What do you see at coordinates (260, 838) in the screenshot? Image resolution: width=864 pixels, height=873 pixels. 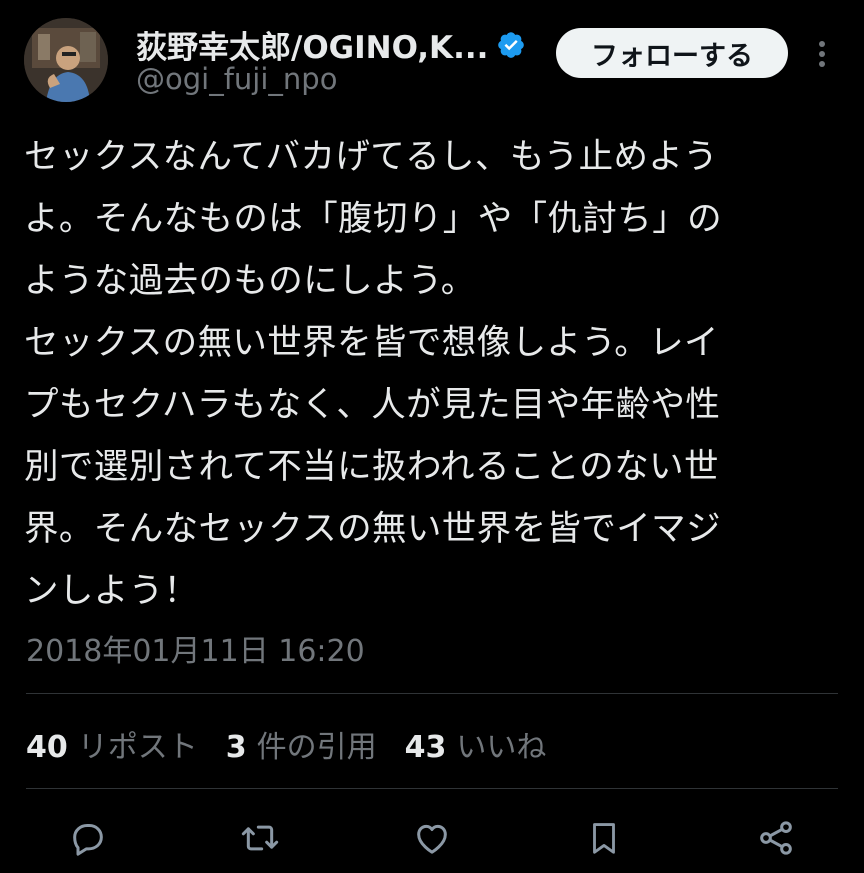 I see `repost-icon` at bounding box center [260, 838].